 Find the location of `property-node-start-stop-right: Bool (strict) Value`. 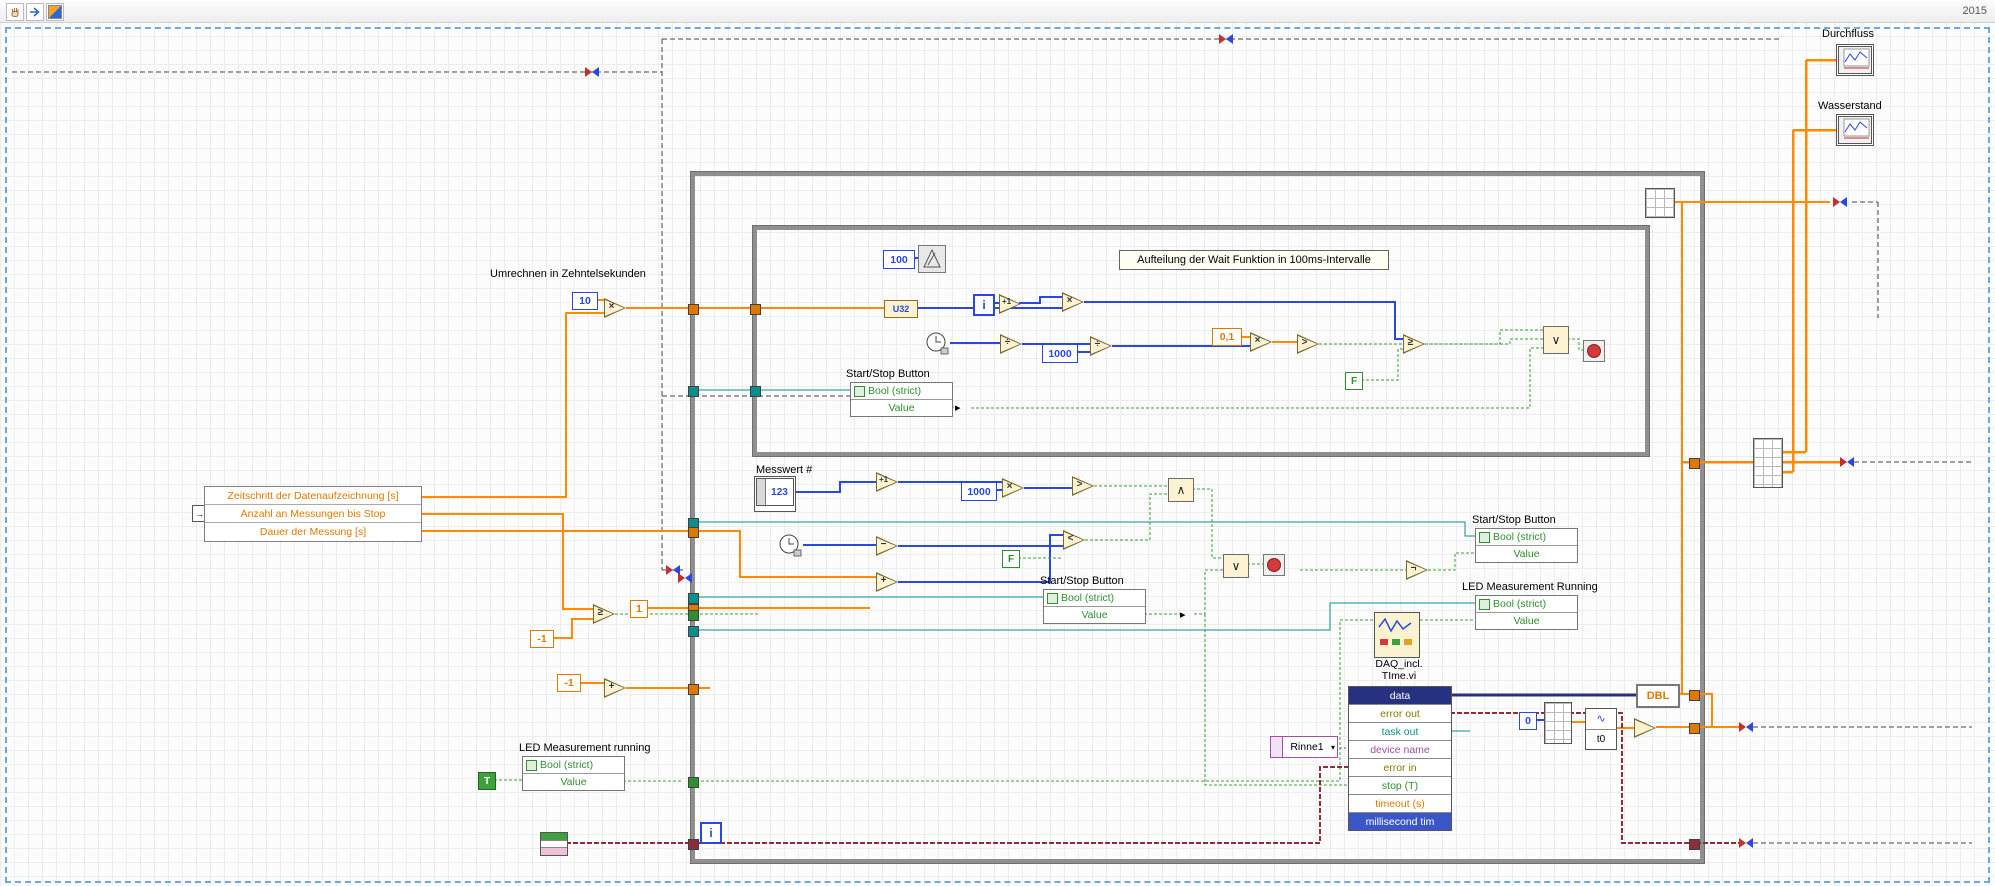

property-node-start-stop-right: Bool (strict) Value is located at coordinates (1526, 545).